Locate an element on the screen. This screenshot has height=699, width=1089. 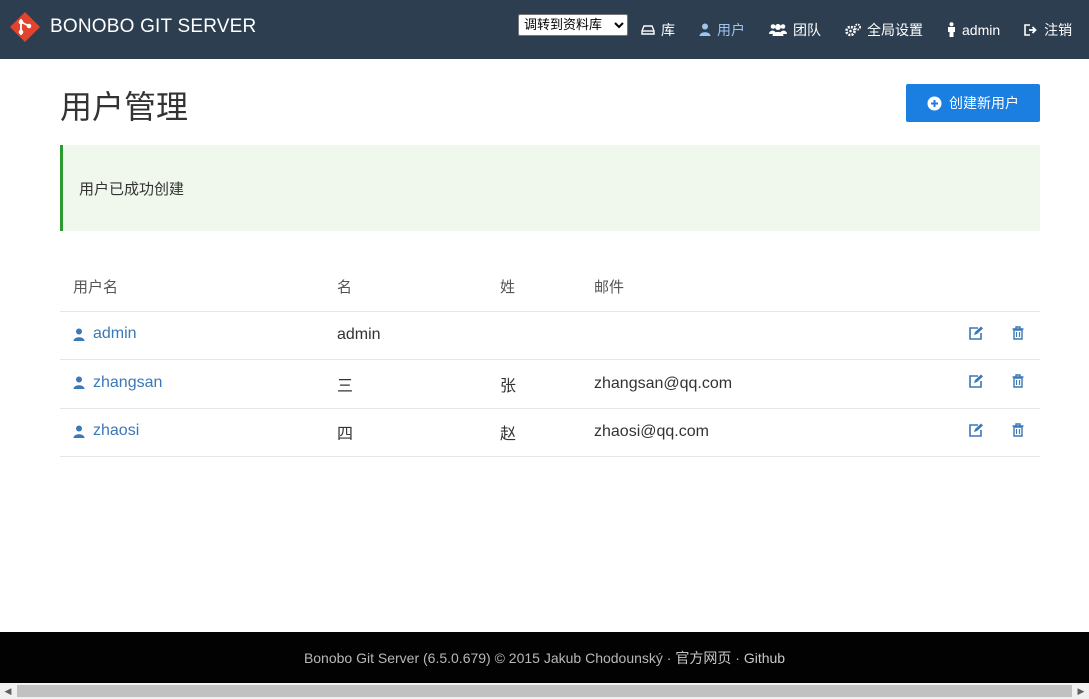
nav-item-label: 全局设置 is located at coordinates (895, 29).